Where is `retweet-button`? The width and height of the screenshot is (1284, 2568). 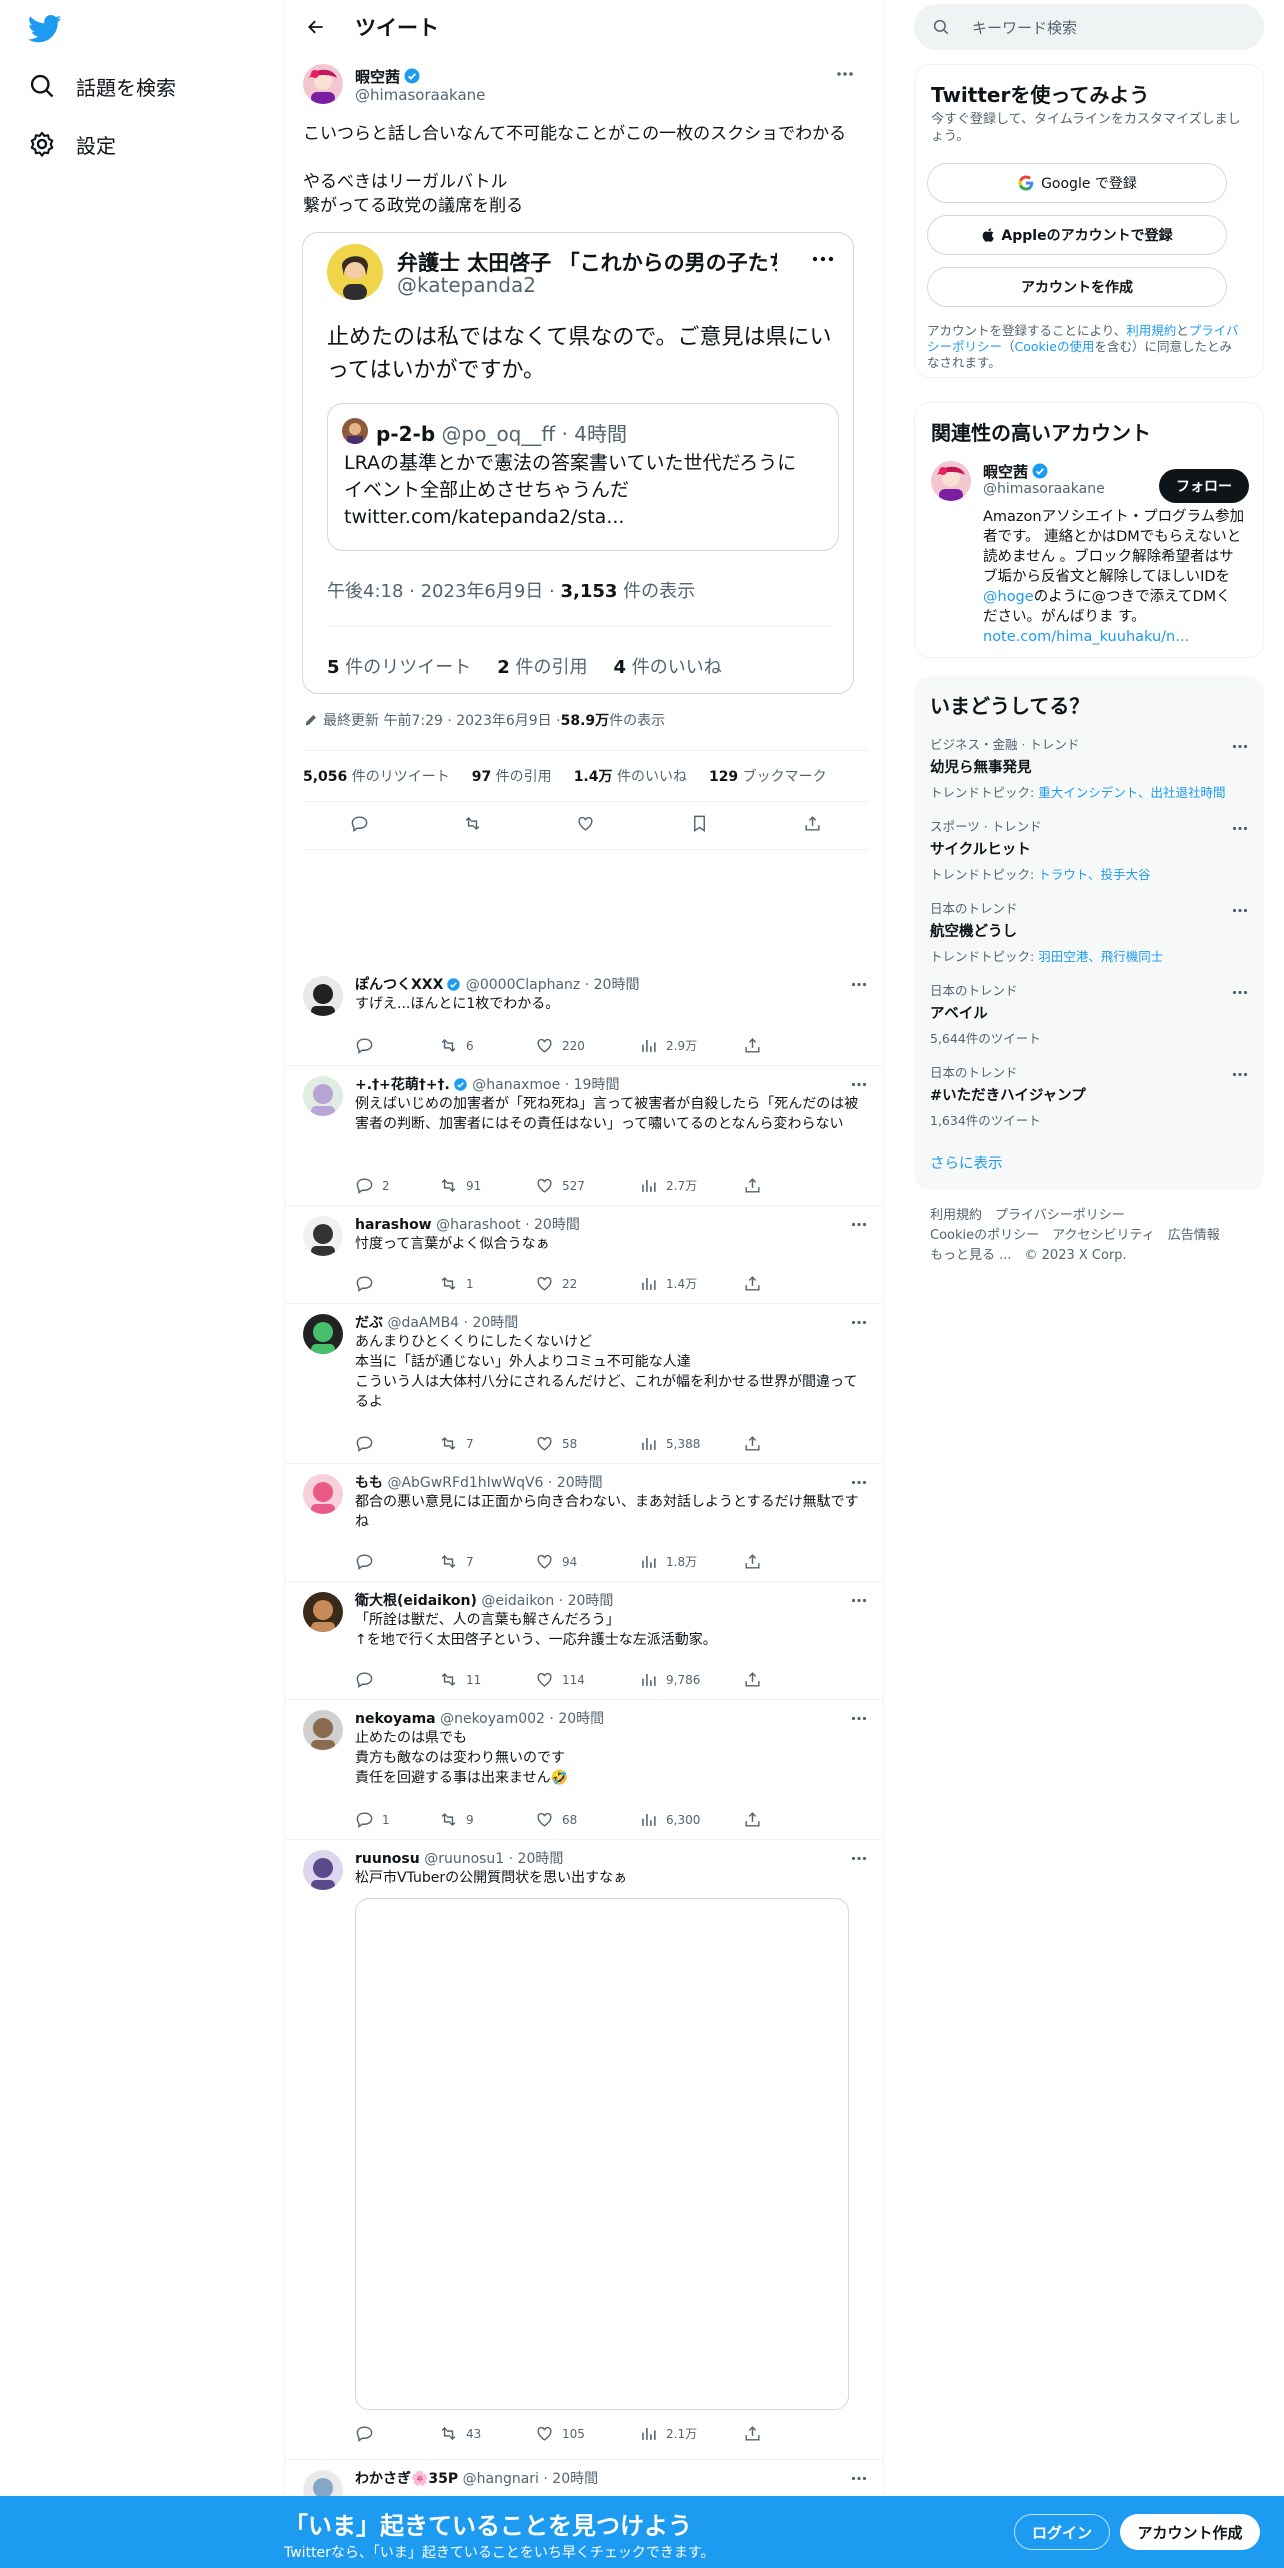
retweet-button is located at coordinates (472, 825).